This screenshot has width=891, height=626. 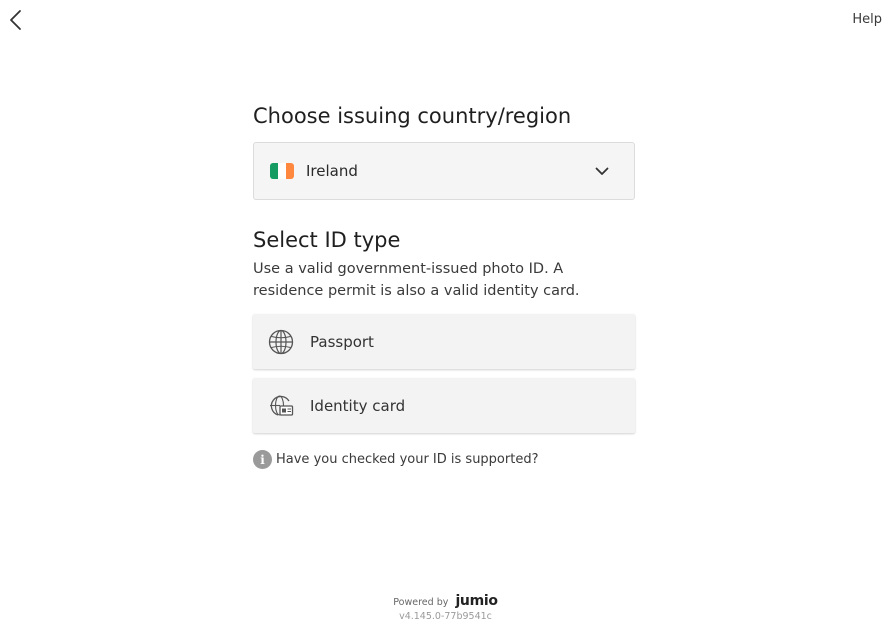 What do you see at coordinates (358, 405) in the screenshot?
I see `identity-card-label: Identity card` at bounding box center [358, 405].